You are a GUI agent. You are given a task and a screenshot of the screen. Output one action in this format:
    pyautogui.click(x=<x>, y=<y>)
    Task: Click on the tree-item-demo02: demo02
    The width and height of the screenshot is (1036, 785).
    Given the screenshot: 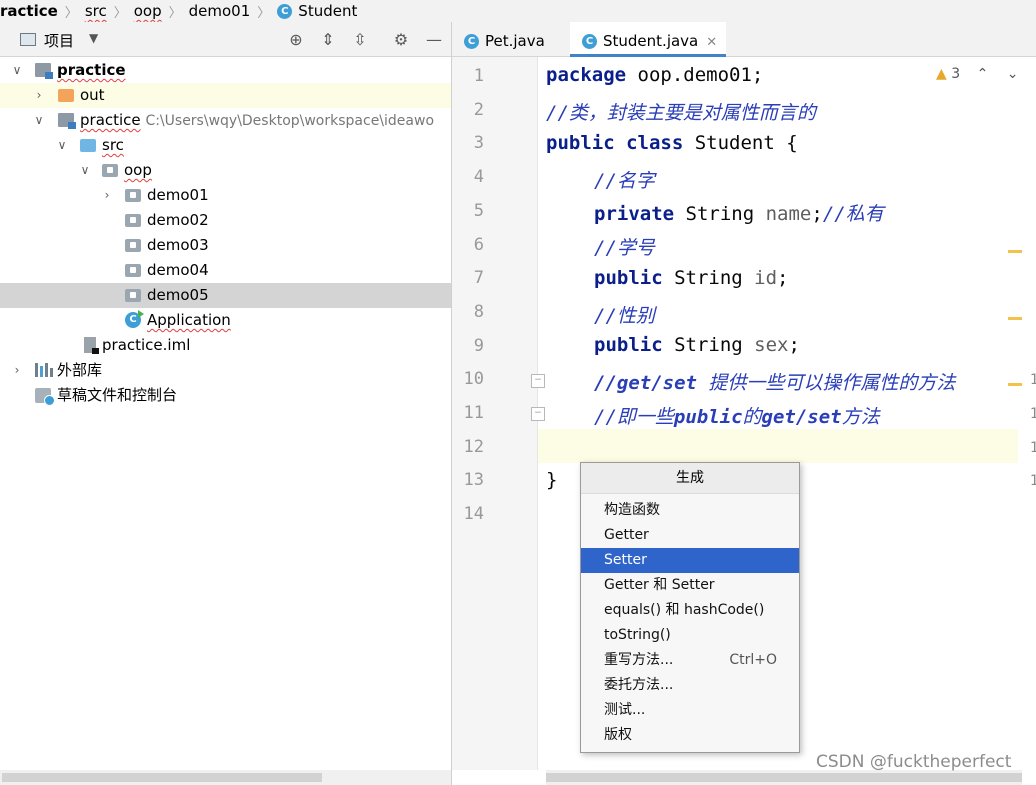 What is the action you would take?
    pyautogui.click(x=225, y=220)
    